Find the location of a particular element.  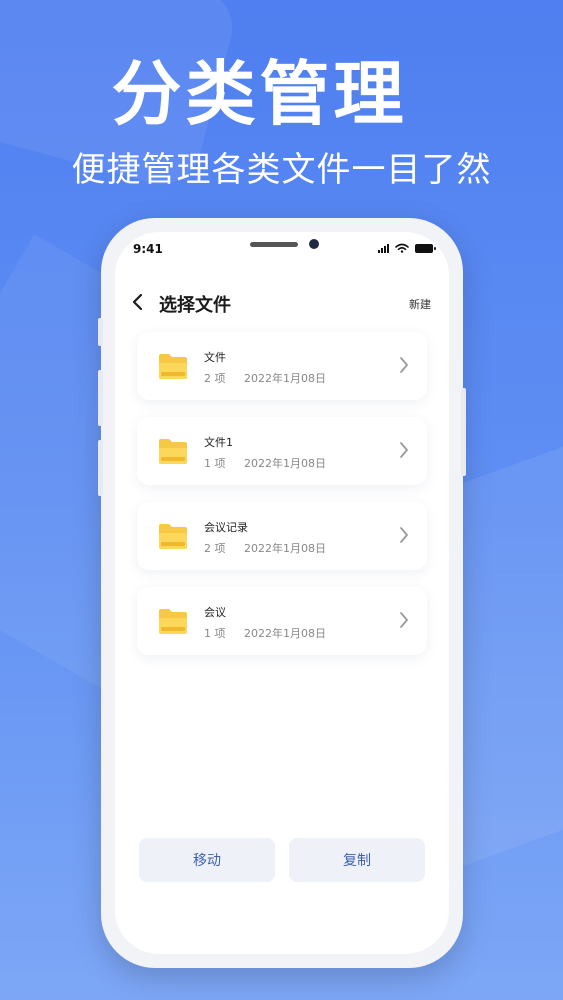

promo-headline: 分类管理 is located at coordinates (259, 94).